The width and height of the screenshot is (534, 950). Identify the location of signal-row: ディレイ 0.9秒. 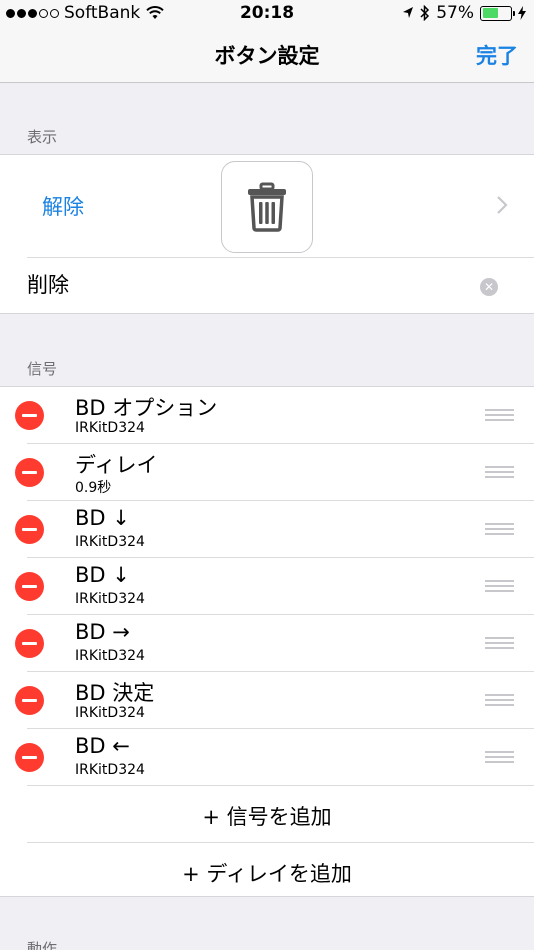
(267, 472).